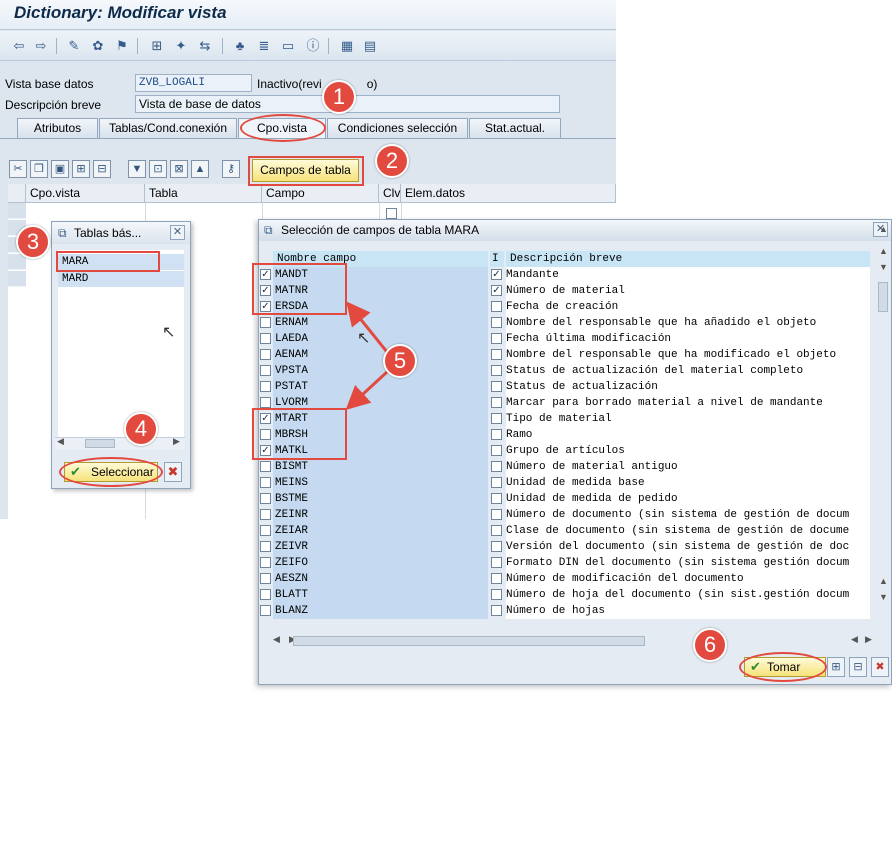 Image resolution: width=892 pixels, height=847 pixels. What do you see at coordinates (565, 307) in the screenshot?
I see `table-row: ✓ ERSDA Fecha de creación` at bounding box center [565, 307].